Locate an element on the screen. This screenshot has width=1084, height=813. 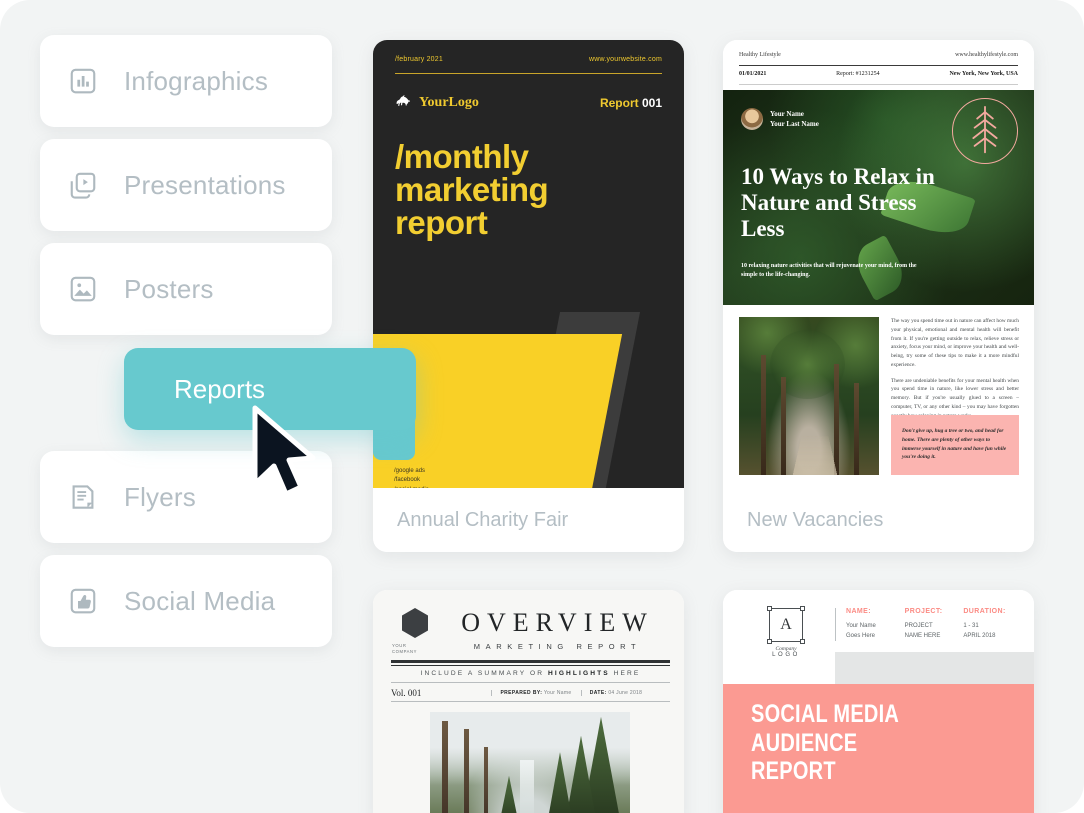
company-logo: A Company LOGO is located at coordinates (786, 632).